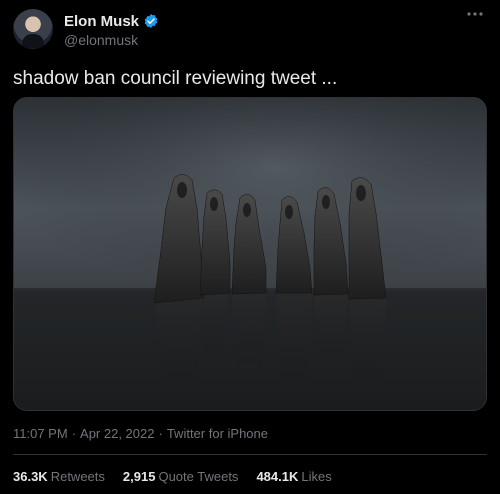 This screenshot has height=494, width=500. Describe the element at coordinates (101, 21) in the screenshot. I see `display-name: Elon Musk` at that location.